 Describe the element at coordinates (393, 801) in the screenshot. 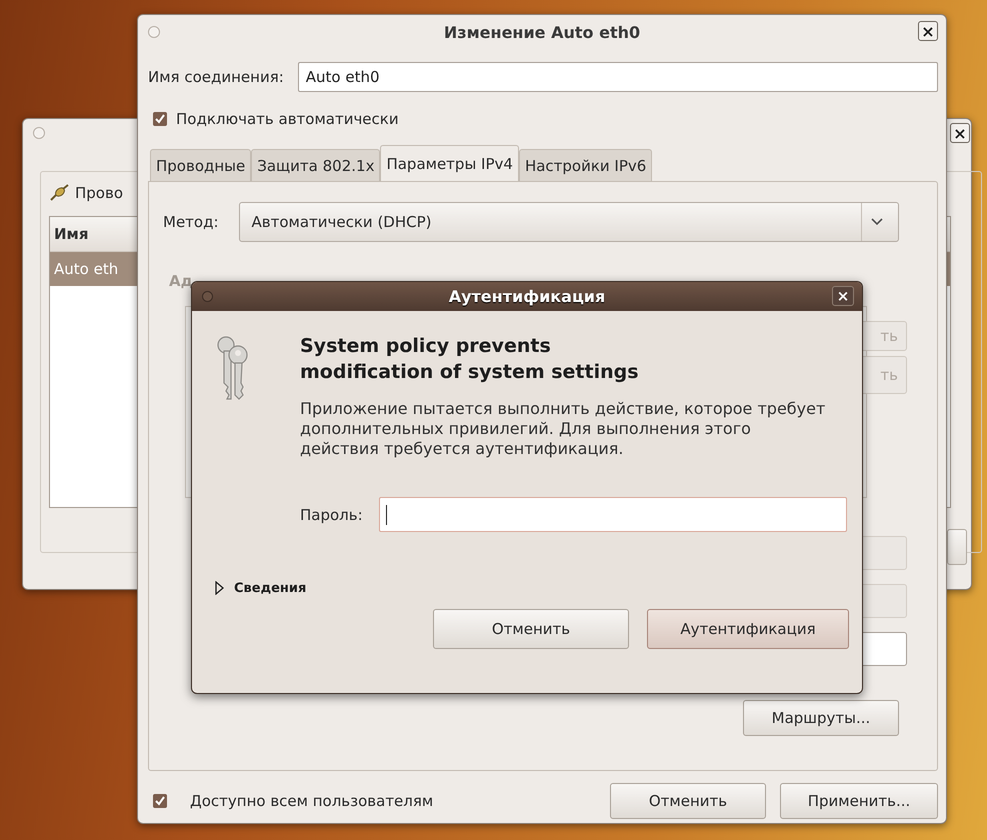

I see `checkbox-label: Доступно всем пользователям` at that location.